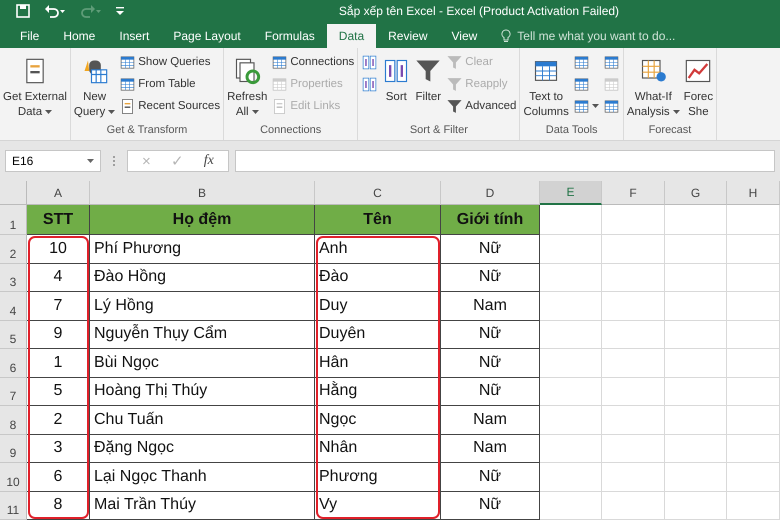  What do you see at coordinates (13, 334) in the screenshot?
I see `row-header: 5` at bounding box center [13, 334].